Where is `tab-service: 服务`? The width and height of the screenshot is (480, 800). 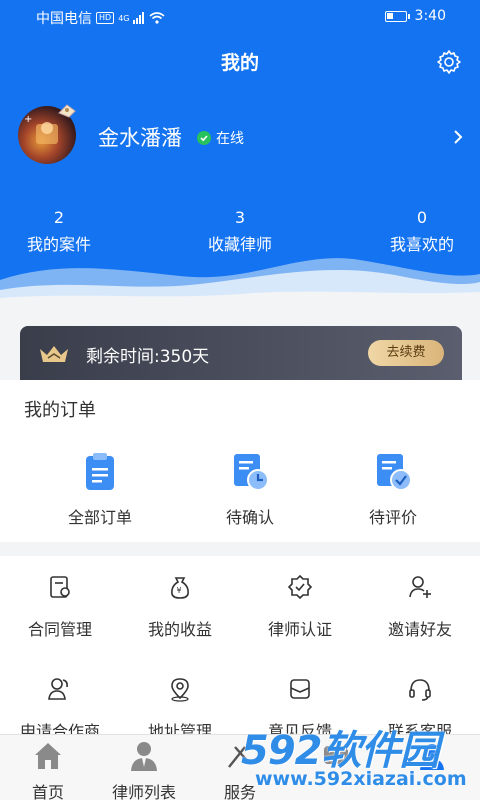
tab-service: 服务 is located at coordinates (240, 769).